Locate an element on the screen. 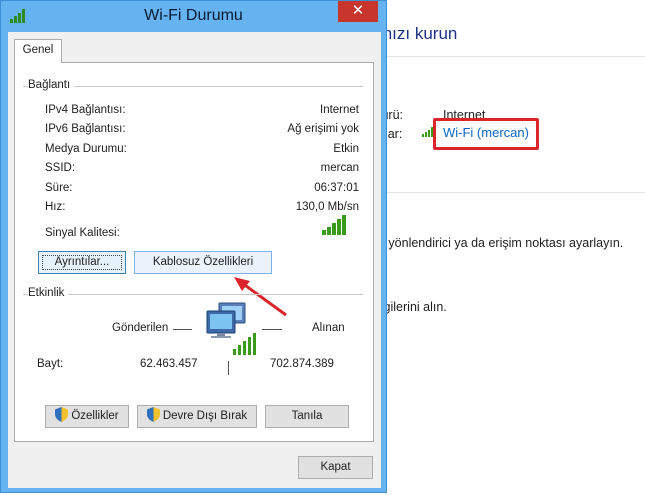 Image resolution: width=645 pixels, height=495 pixels. ipv4-value: Internet is located at coordinates (339, 110).